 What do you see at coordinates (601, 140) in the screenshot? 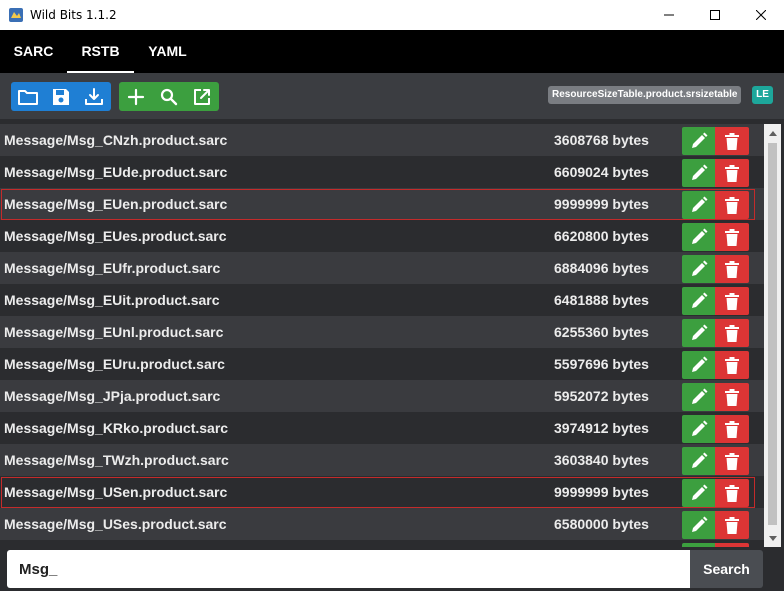
I see `entry-size: 3608768 bytes` at bounding box center [601, 140].